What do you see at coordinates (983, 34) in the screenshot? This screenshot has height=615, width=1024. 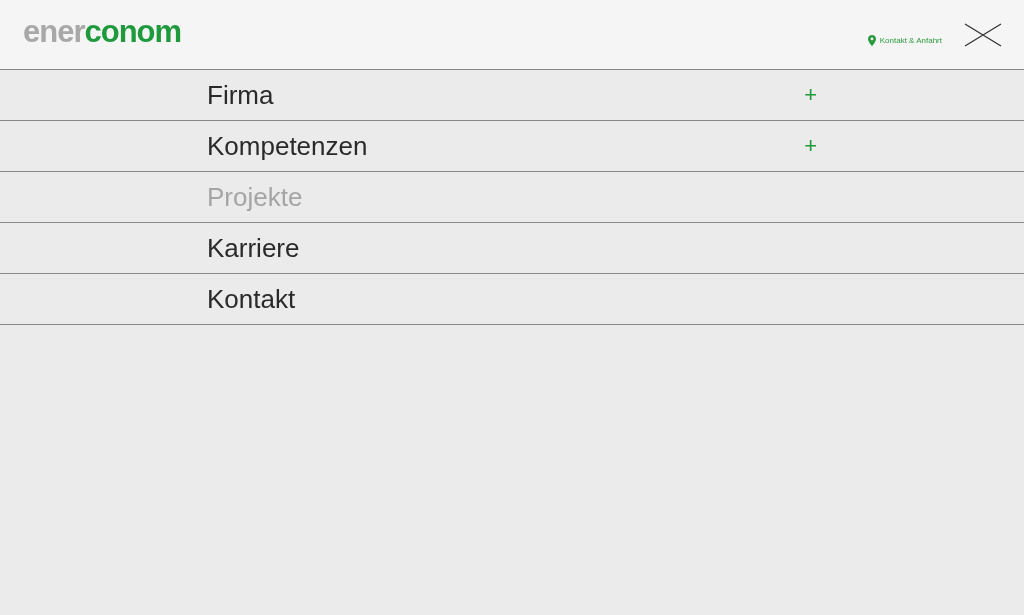 I see `close-icon` at bounding box center [983, 34].